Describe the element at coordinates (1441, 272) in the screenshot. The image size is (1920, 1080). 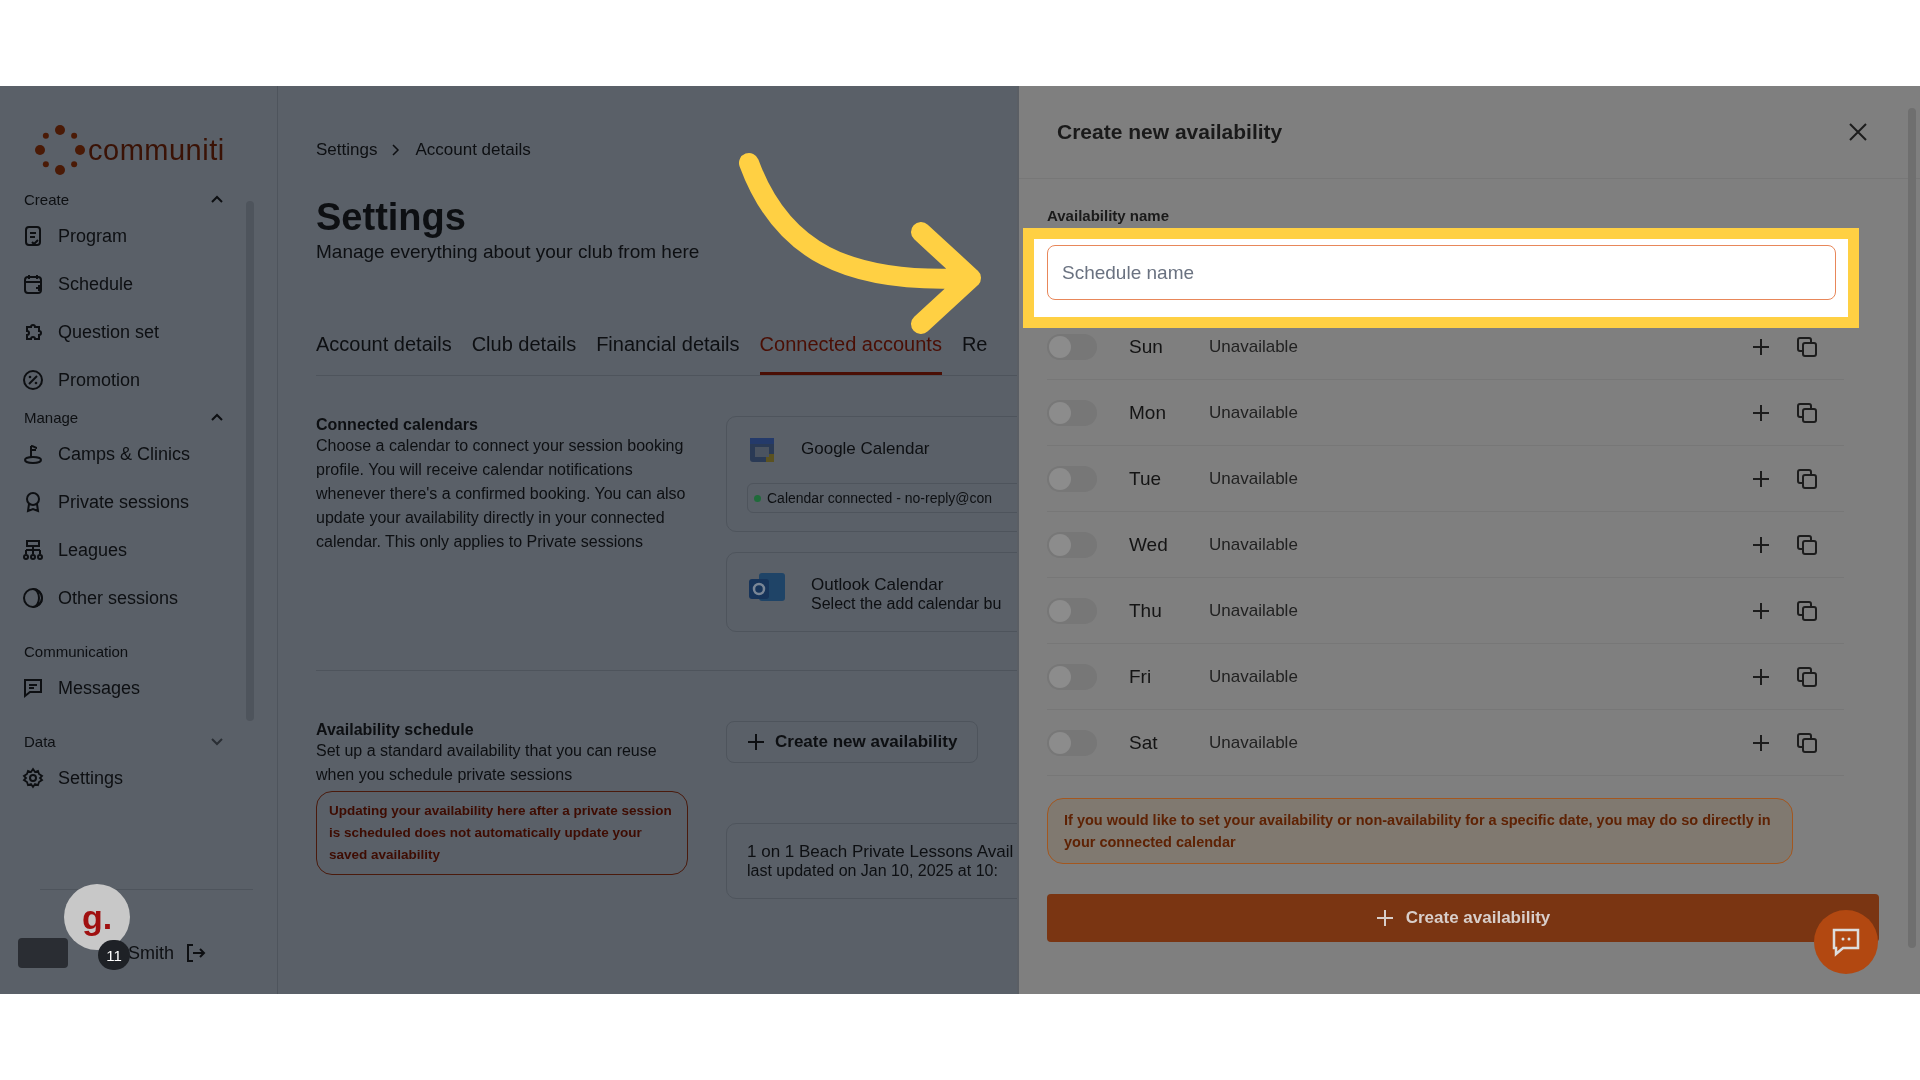
I see `schedule-name-field: Schedule name` at that location.